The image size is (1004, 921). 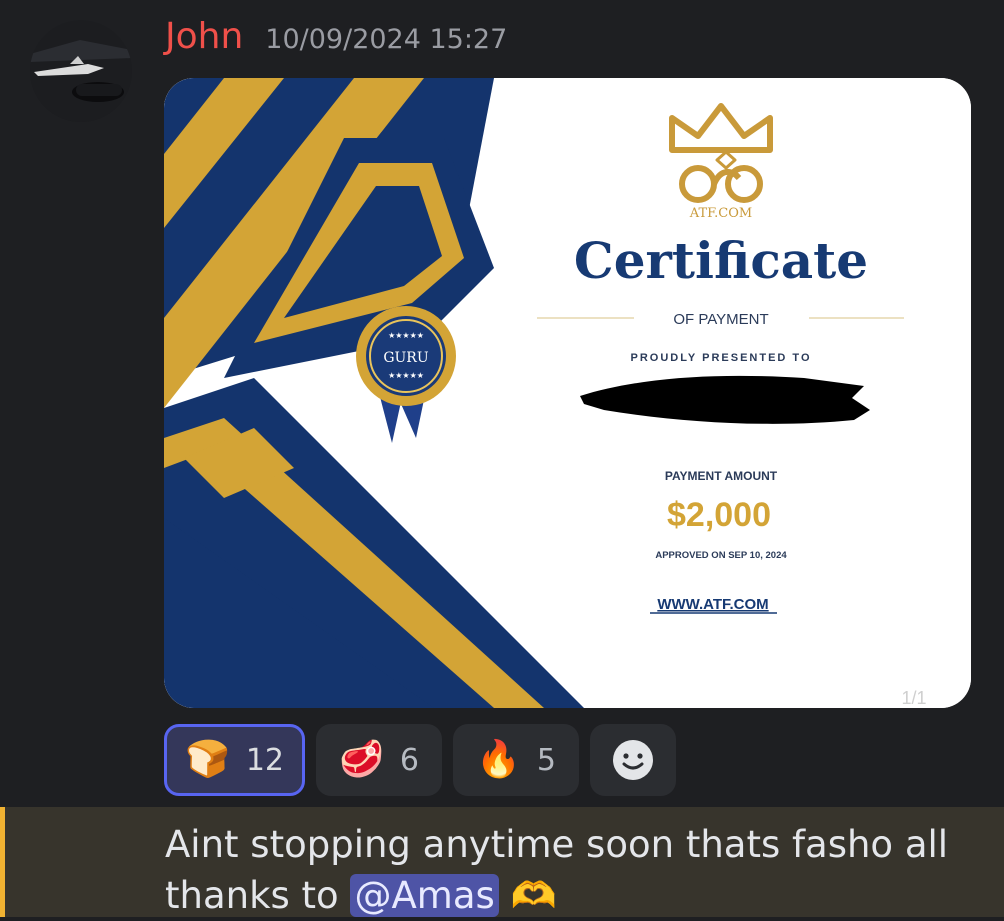 I want to click on seal-text: GURU, so click(x=406, y=358).